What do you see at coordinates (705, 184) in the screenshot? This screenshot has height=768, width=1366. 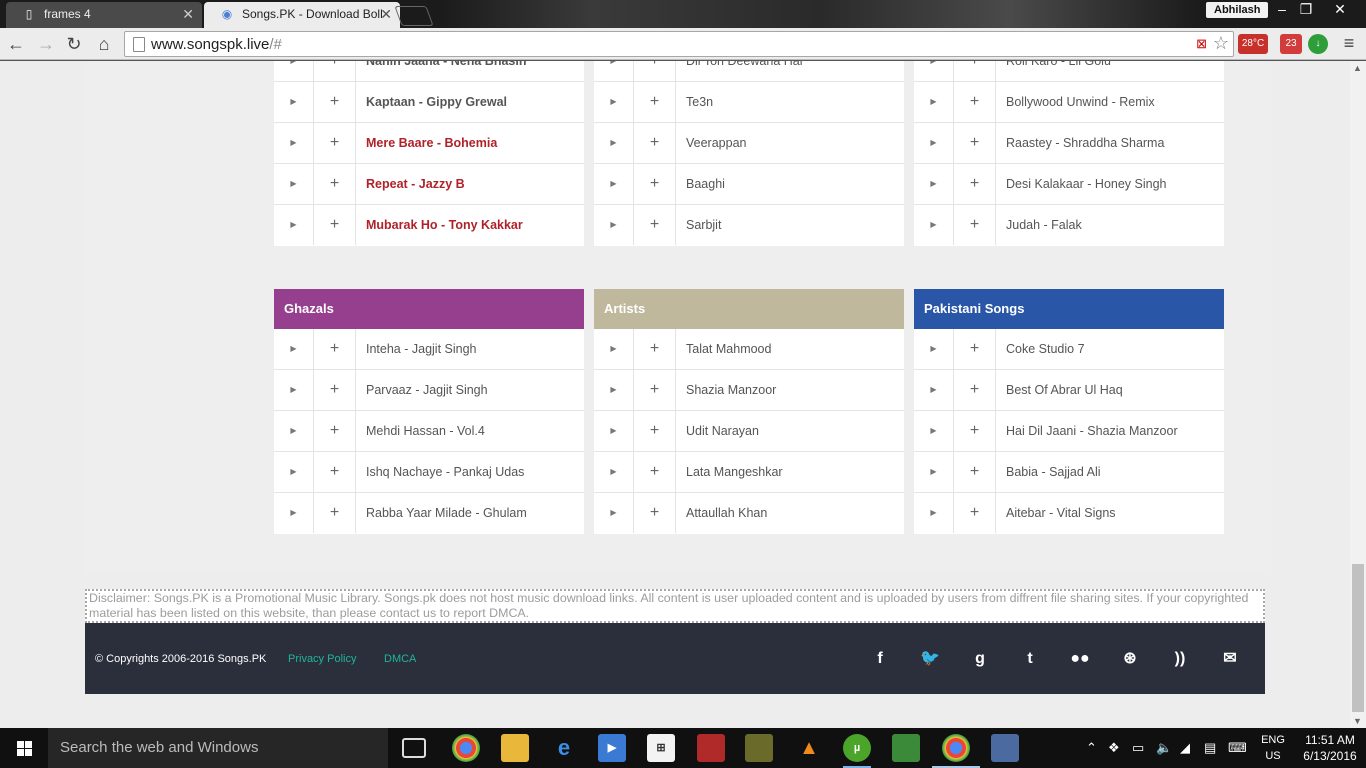 I see `song-title-link: Baaghi` at bounding box center [705, 184].